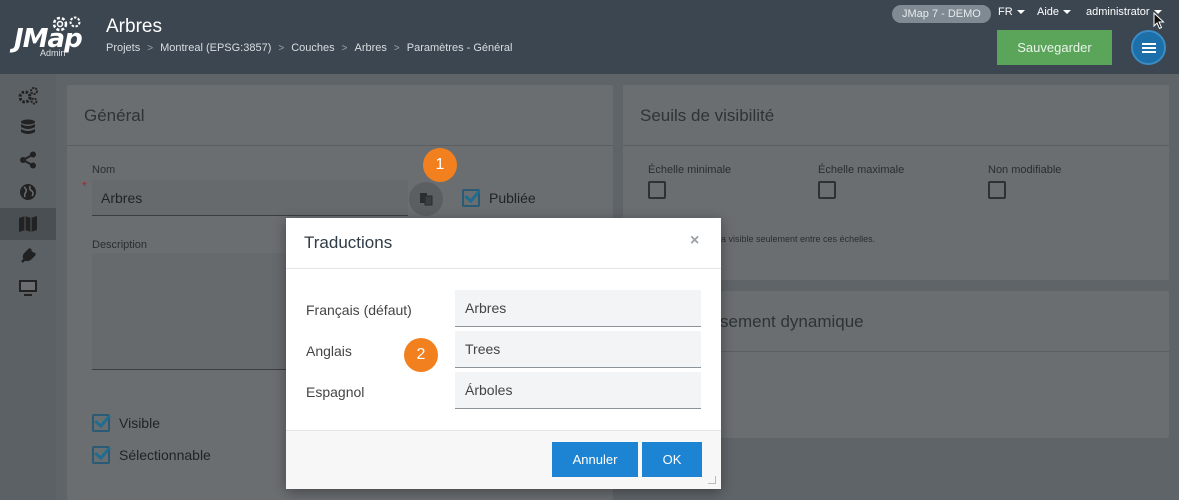 The image size is (1179, 500). What do you see at coordinates (503, 243) in the screenshot?
I see `dialog-header: Traductions ×` at bounding box center [503, 243].